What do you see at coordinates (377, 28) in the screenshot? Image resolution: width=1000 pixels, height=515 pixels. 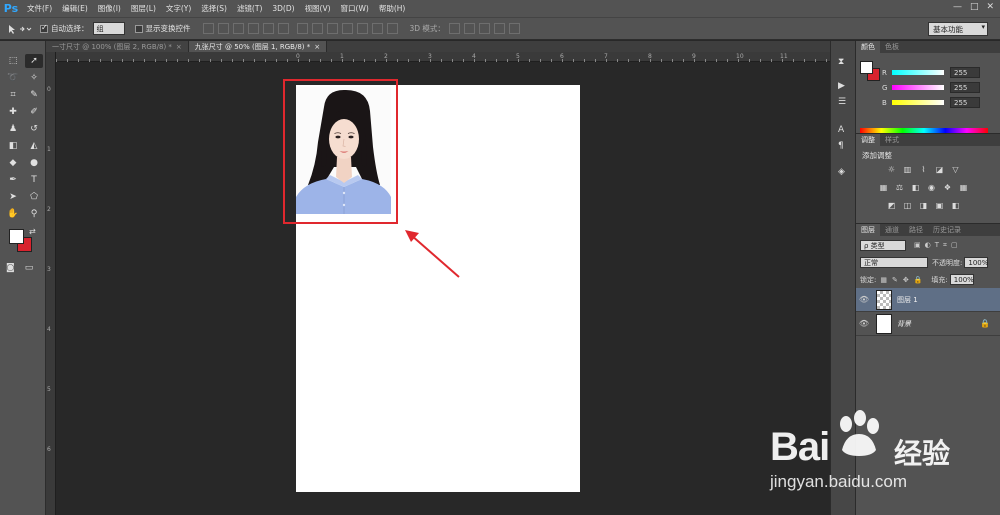 I see `distribute-right-icon` at bounding box center [377, 28].